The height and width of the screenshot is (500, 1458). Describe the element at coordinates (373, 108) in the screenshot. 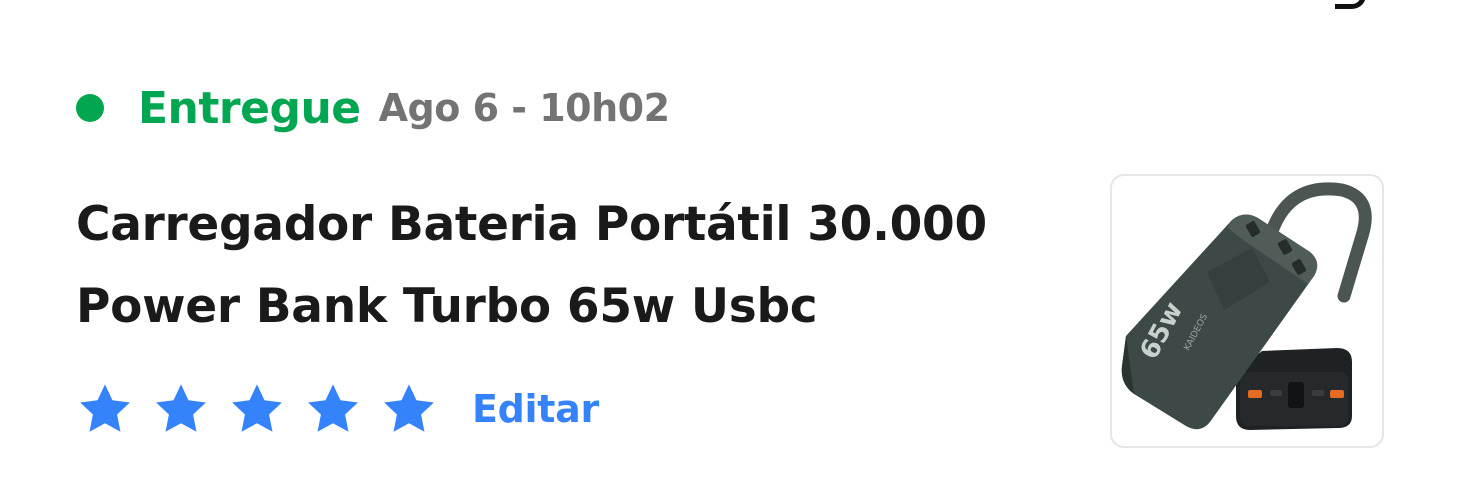

I see `delivery-status-row: Entregue Ago 6 - 10h02` at that location.